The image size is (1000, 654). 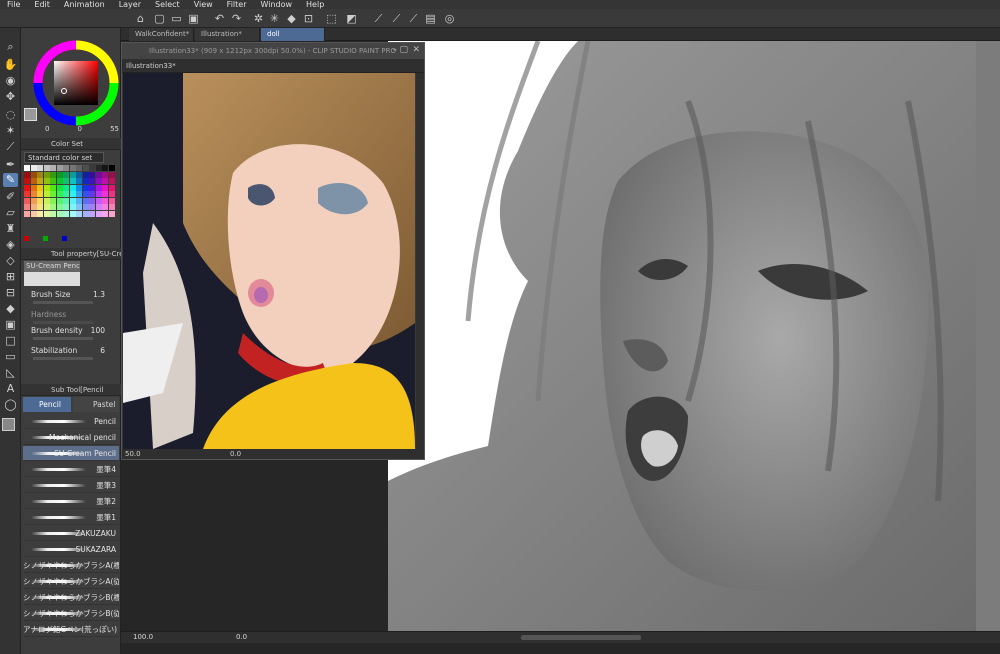 I want to click on brush-density-slider, so click(x=63, y=338).